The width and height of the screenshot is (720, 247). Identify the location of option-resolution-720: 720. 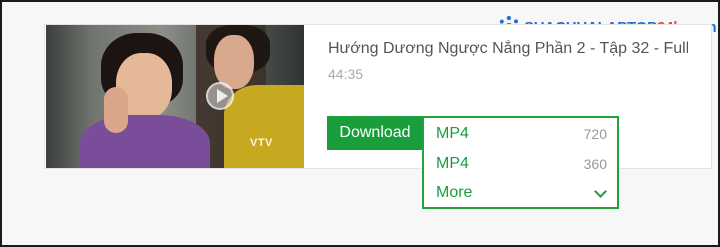
(595, 134).